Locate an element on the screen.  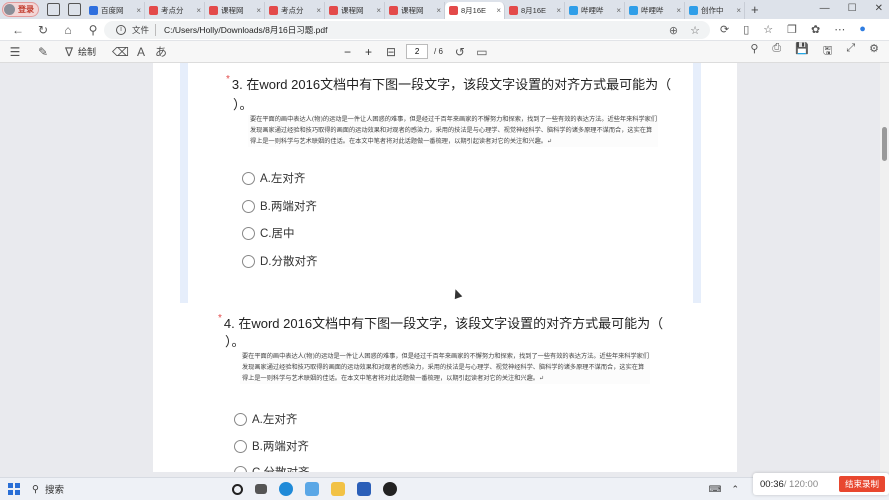
save-as-icon: 🖫 is located at coordinates (827, 51).